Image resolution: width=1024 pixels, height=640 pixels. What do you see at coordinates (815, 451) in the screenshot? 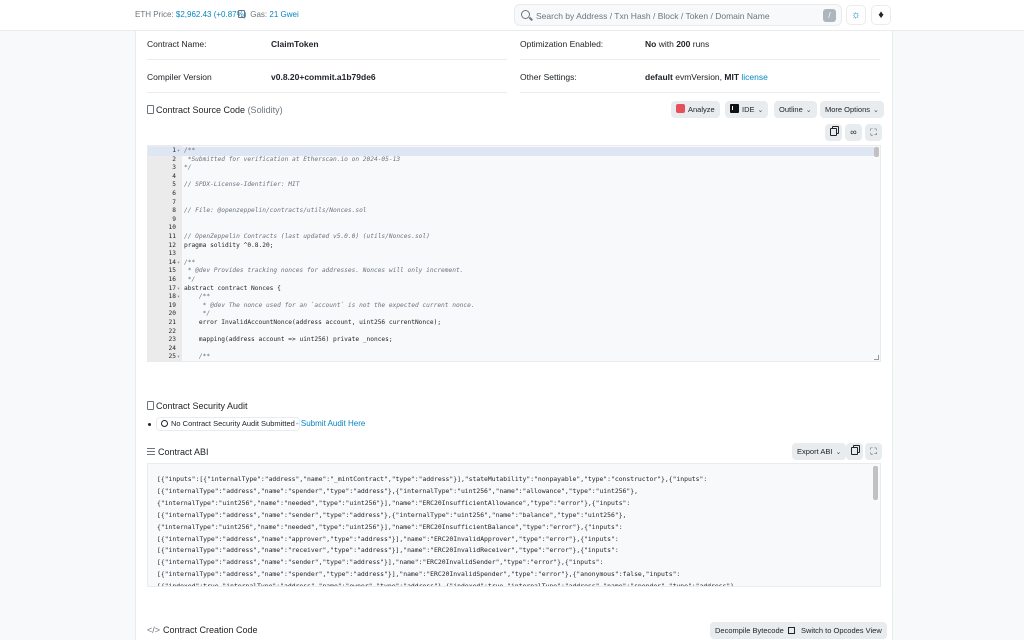
I see `export-abi-label: Export ABI` at bounding box center [815, 451].